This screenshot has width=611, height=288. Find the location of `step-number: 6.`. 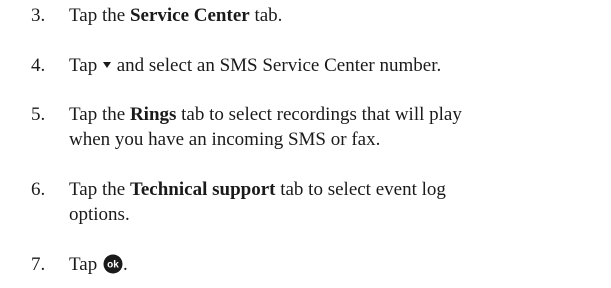

step-number: 6. is located at coordinates (38, 189).